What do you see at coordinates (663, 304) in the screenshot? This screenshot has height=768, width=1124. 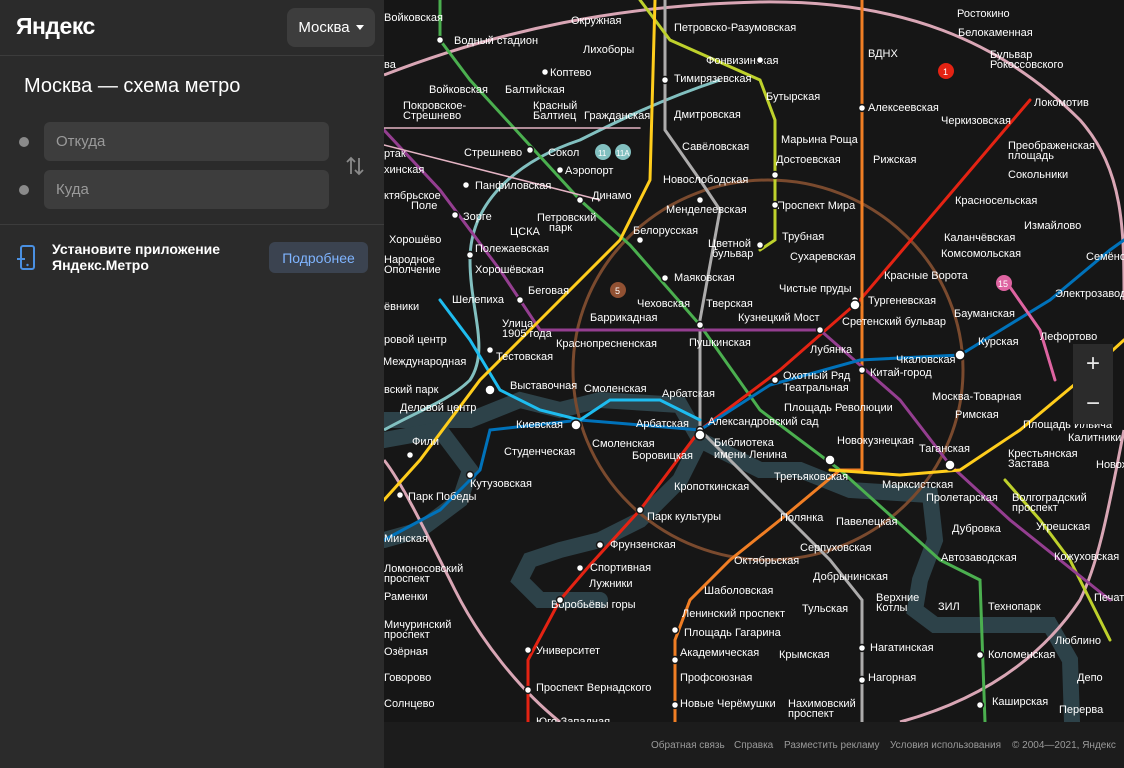 I see `svg-text: Чеховская` at bounding box center [663, 304].